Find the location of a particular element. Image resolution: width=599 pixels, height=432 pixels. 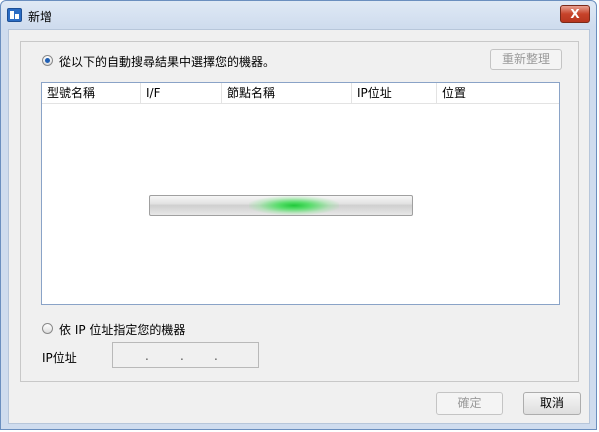

column-header-location: 位置 is located at coordinates (498, 93).